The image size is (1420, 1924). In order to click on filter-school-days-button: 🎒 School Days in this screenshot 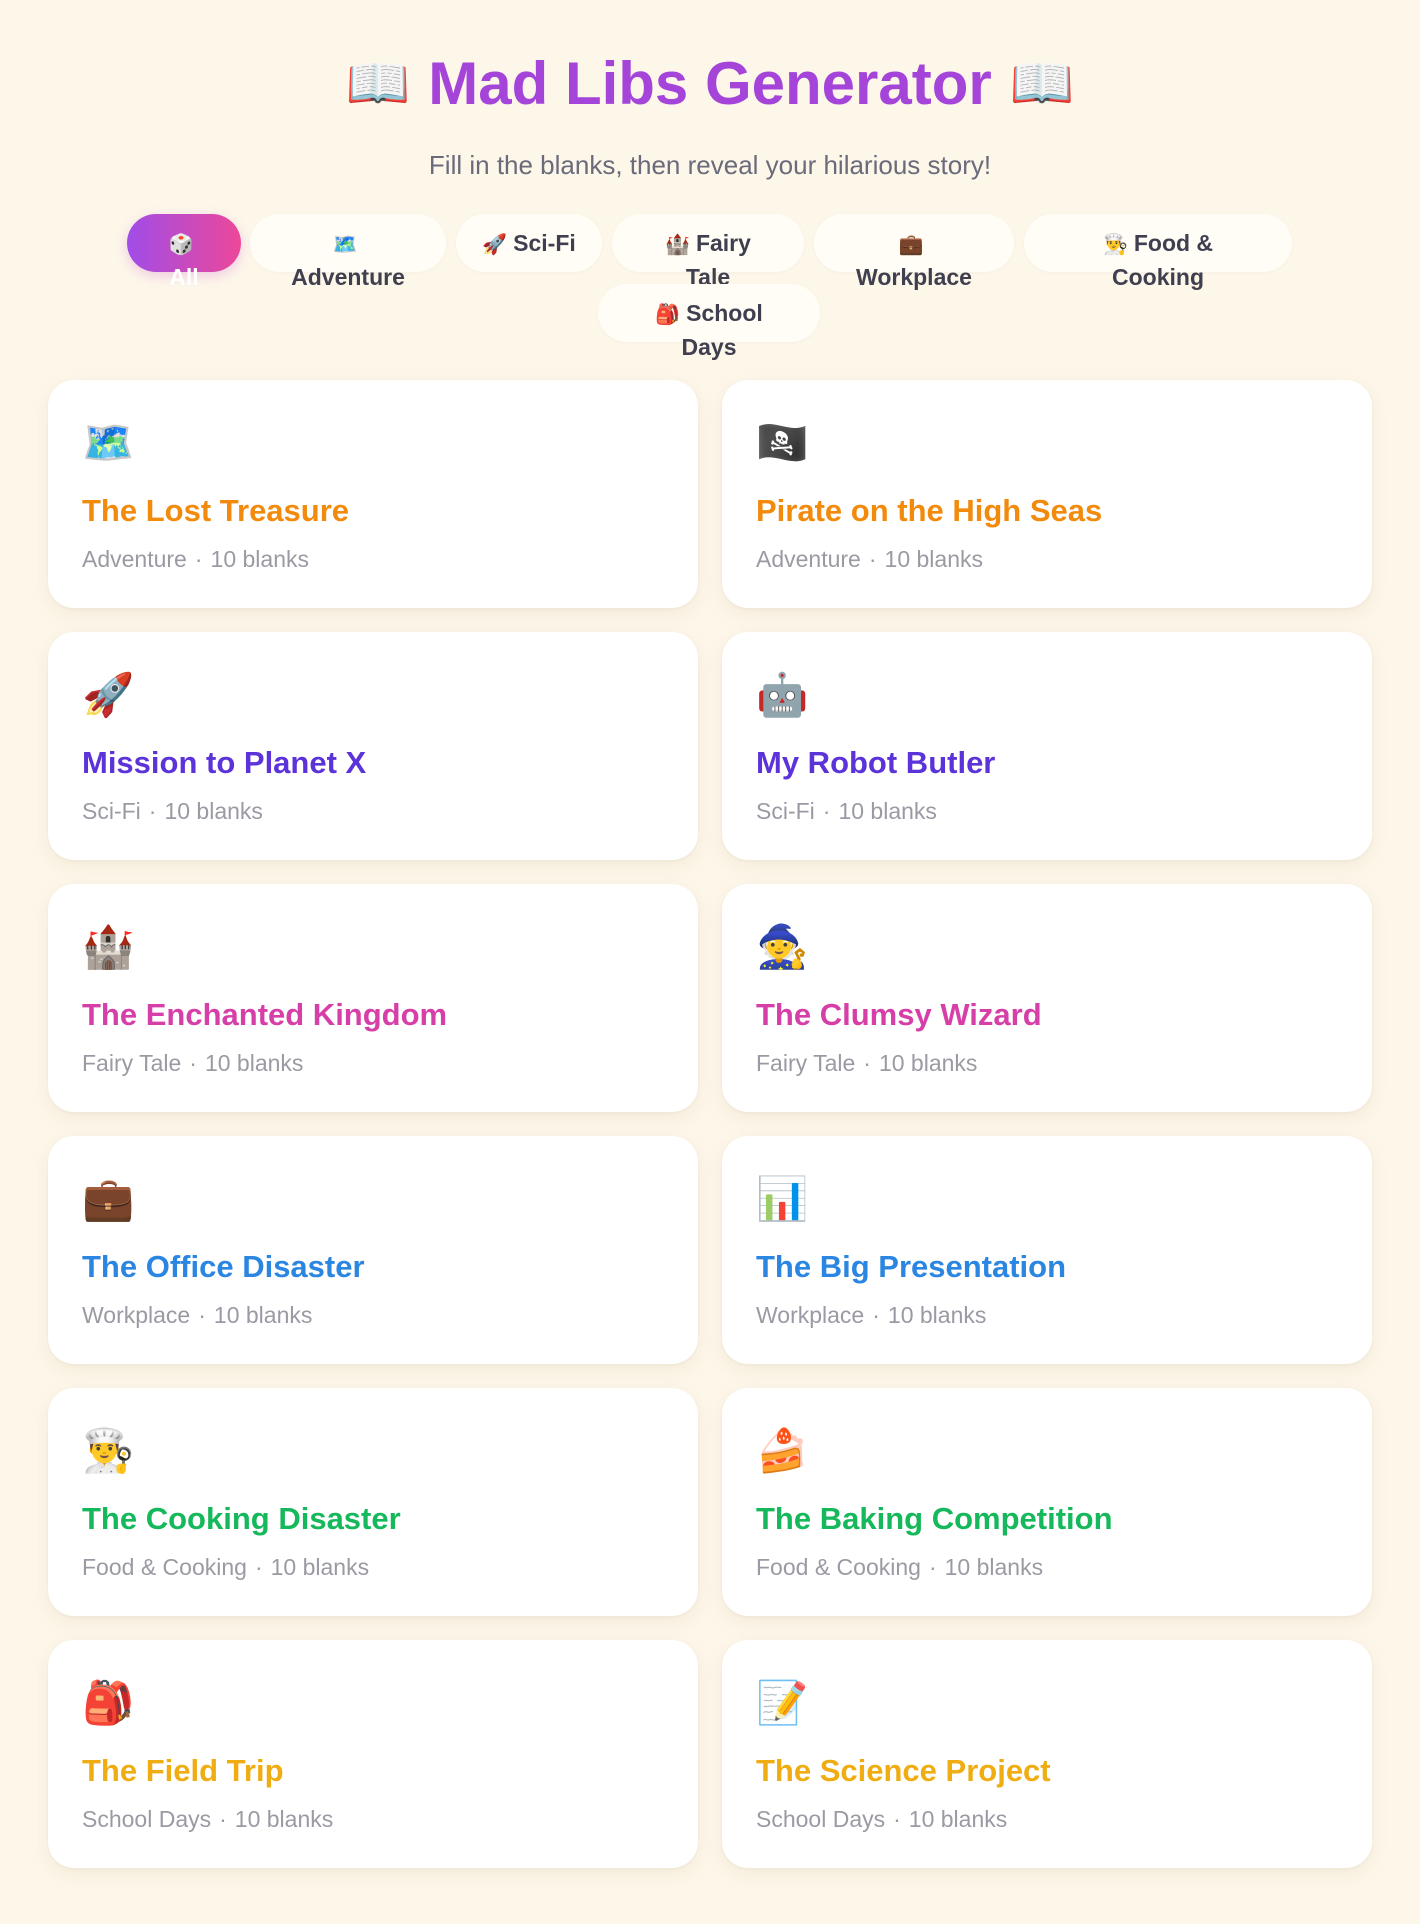, I will do `click(709, 322)`.